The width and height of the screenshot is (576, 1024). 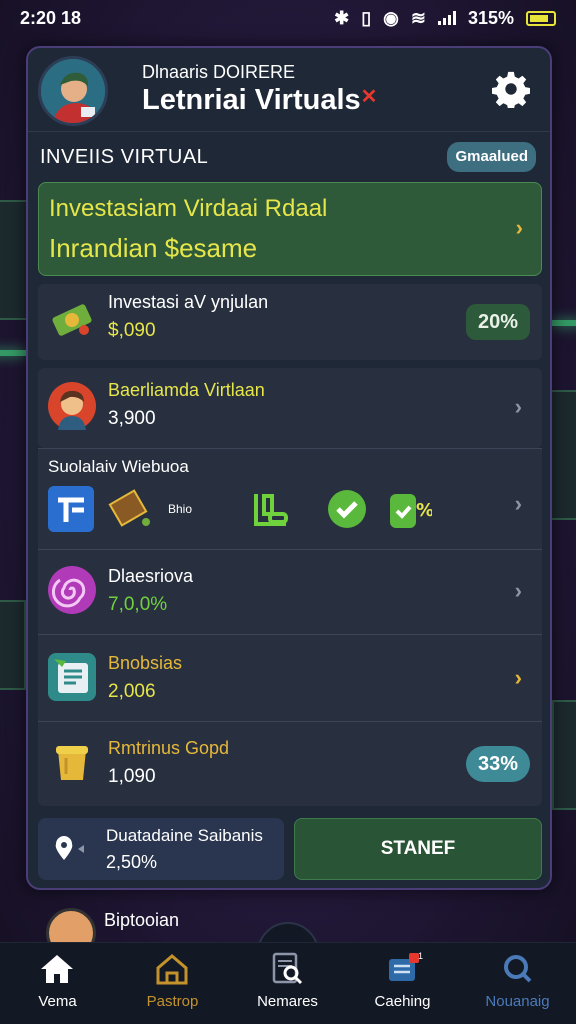 What do you see at coordinates (404, 967) in the screenshot?
I see `message-icon` at bounding box center [404, 967].